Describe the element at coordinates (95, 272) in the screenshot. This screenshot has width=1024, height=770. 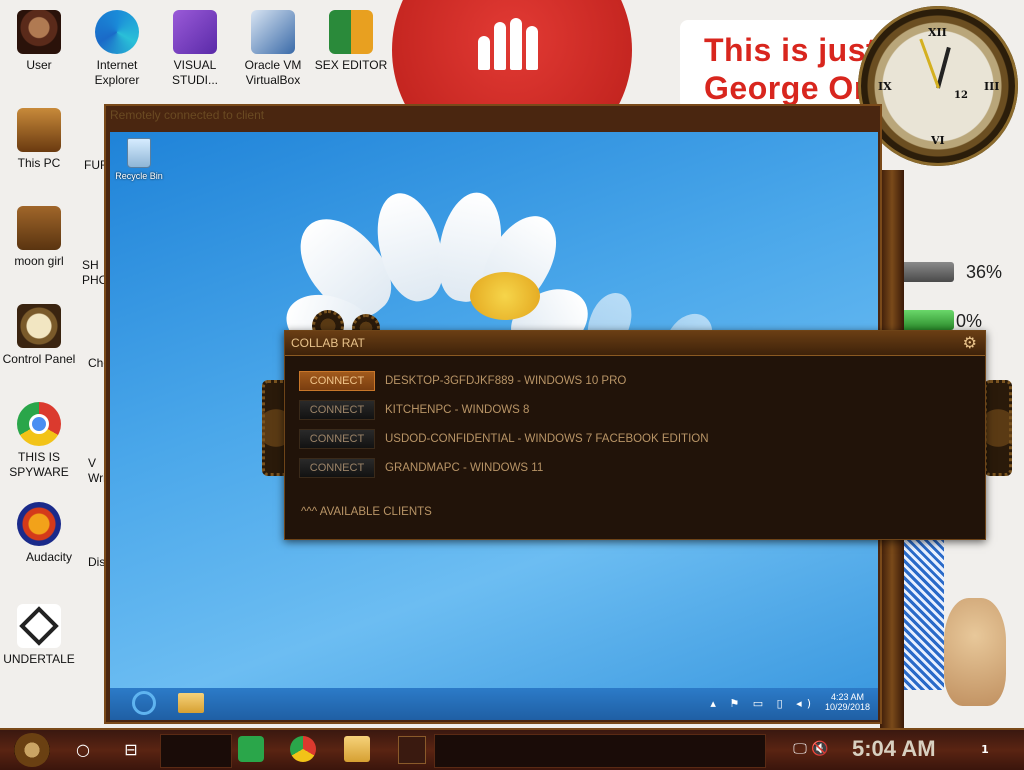
I see `partial-icon-label: SH PHC` at that location.